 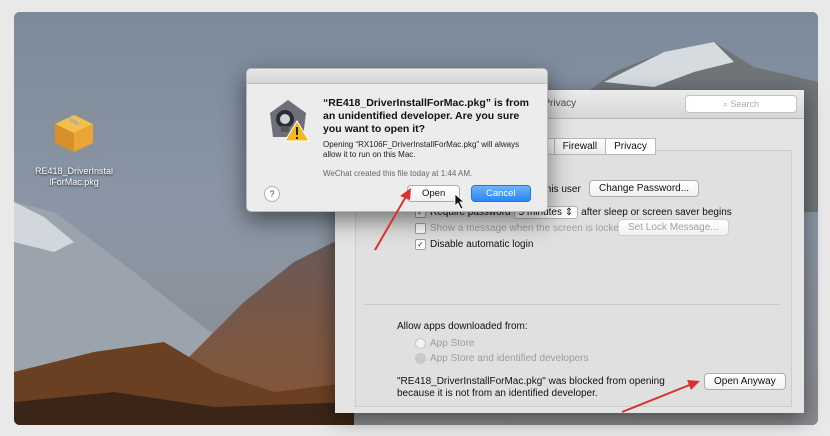 What do you see at coordinates (420, 228) in the screenshot?
I see `show-message-checkbox` at bounding box center [420, 228].